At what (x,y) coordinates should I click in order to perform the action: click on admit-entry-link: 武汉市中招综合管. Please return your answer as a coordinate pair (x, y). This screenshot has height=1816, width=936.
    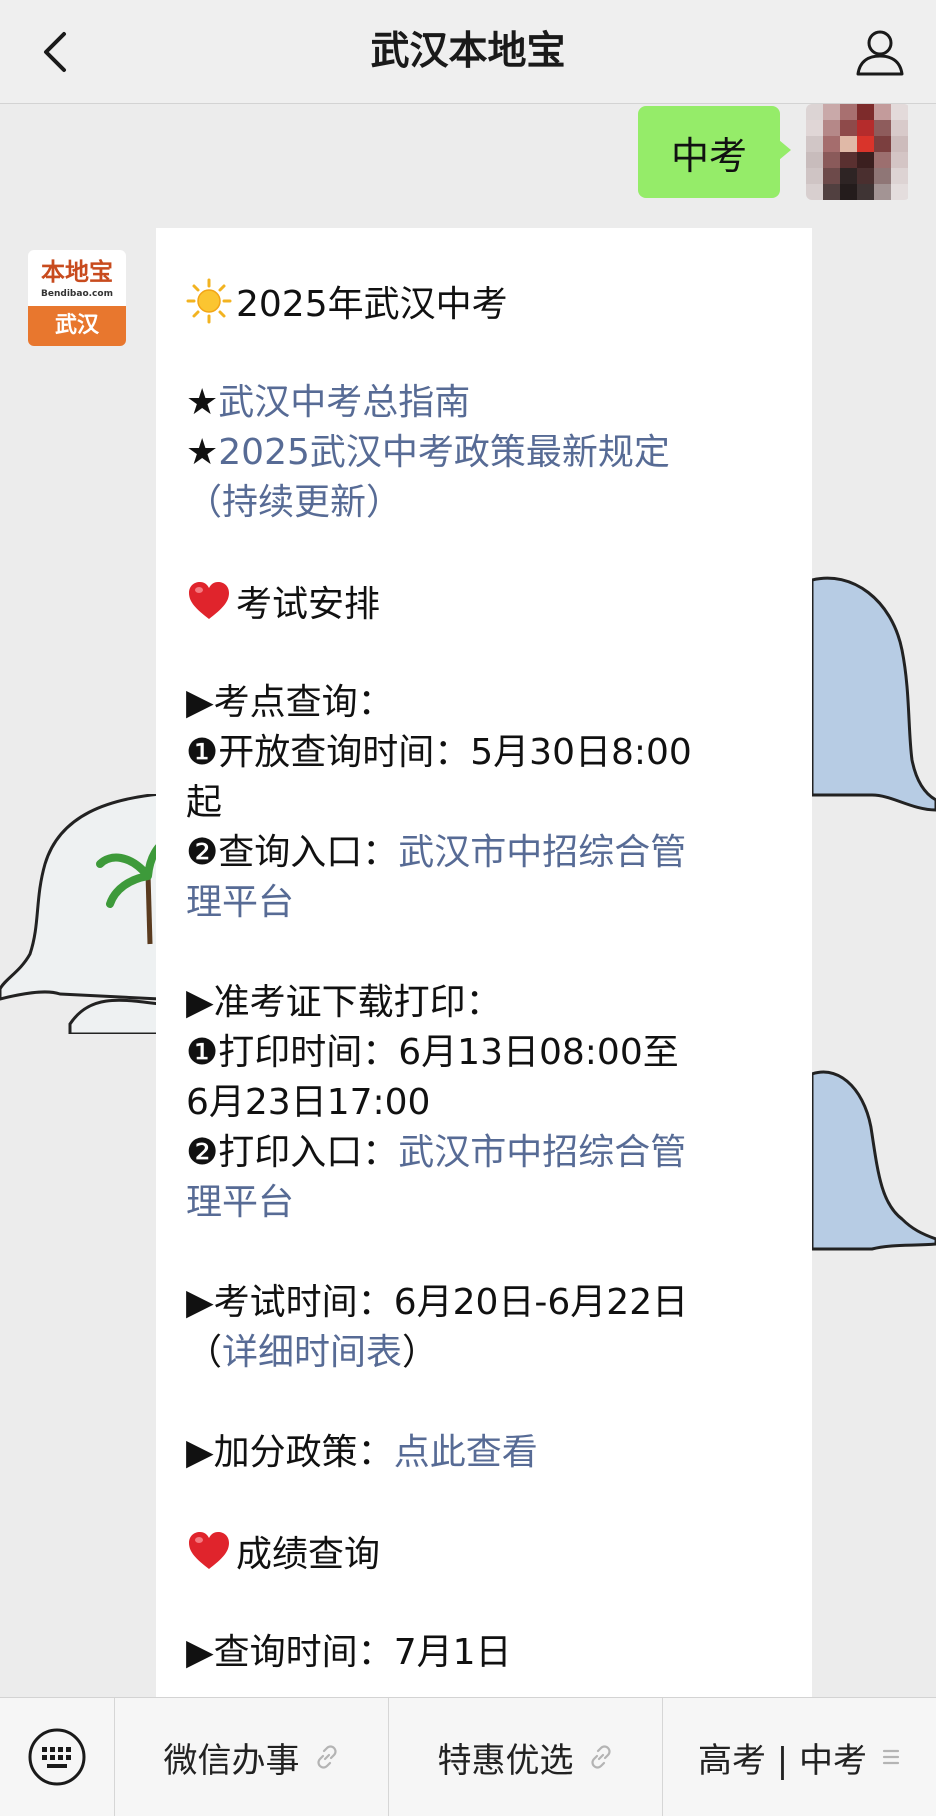
    Looking at the image, I should click on (542, 1152).